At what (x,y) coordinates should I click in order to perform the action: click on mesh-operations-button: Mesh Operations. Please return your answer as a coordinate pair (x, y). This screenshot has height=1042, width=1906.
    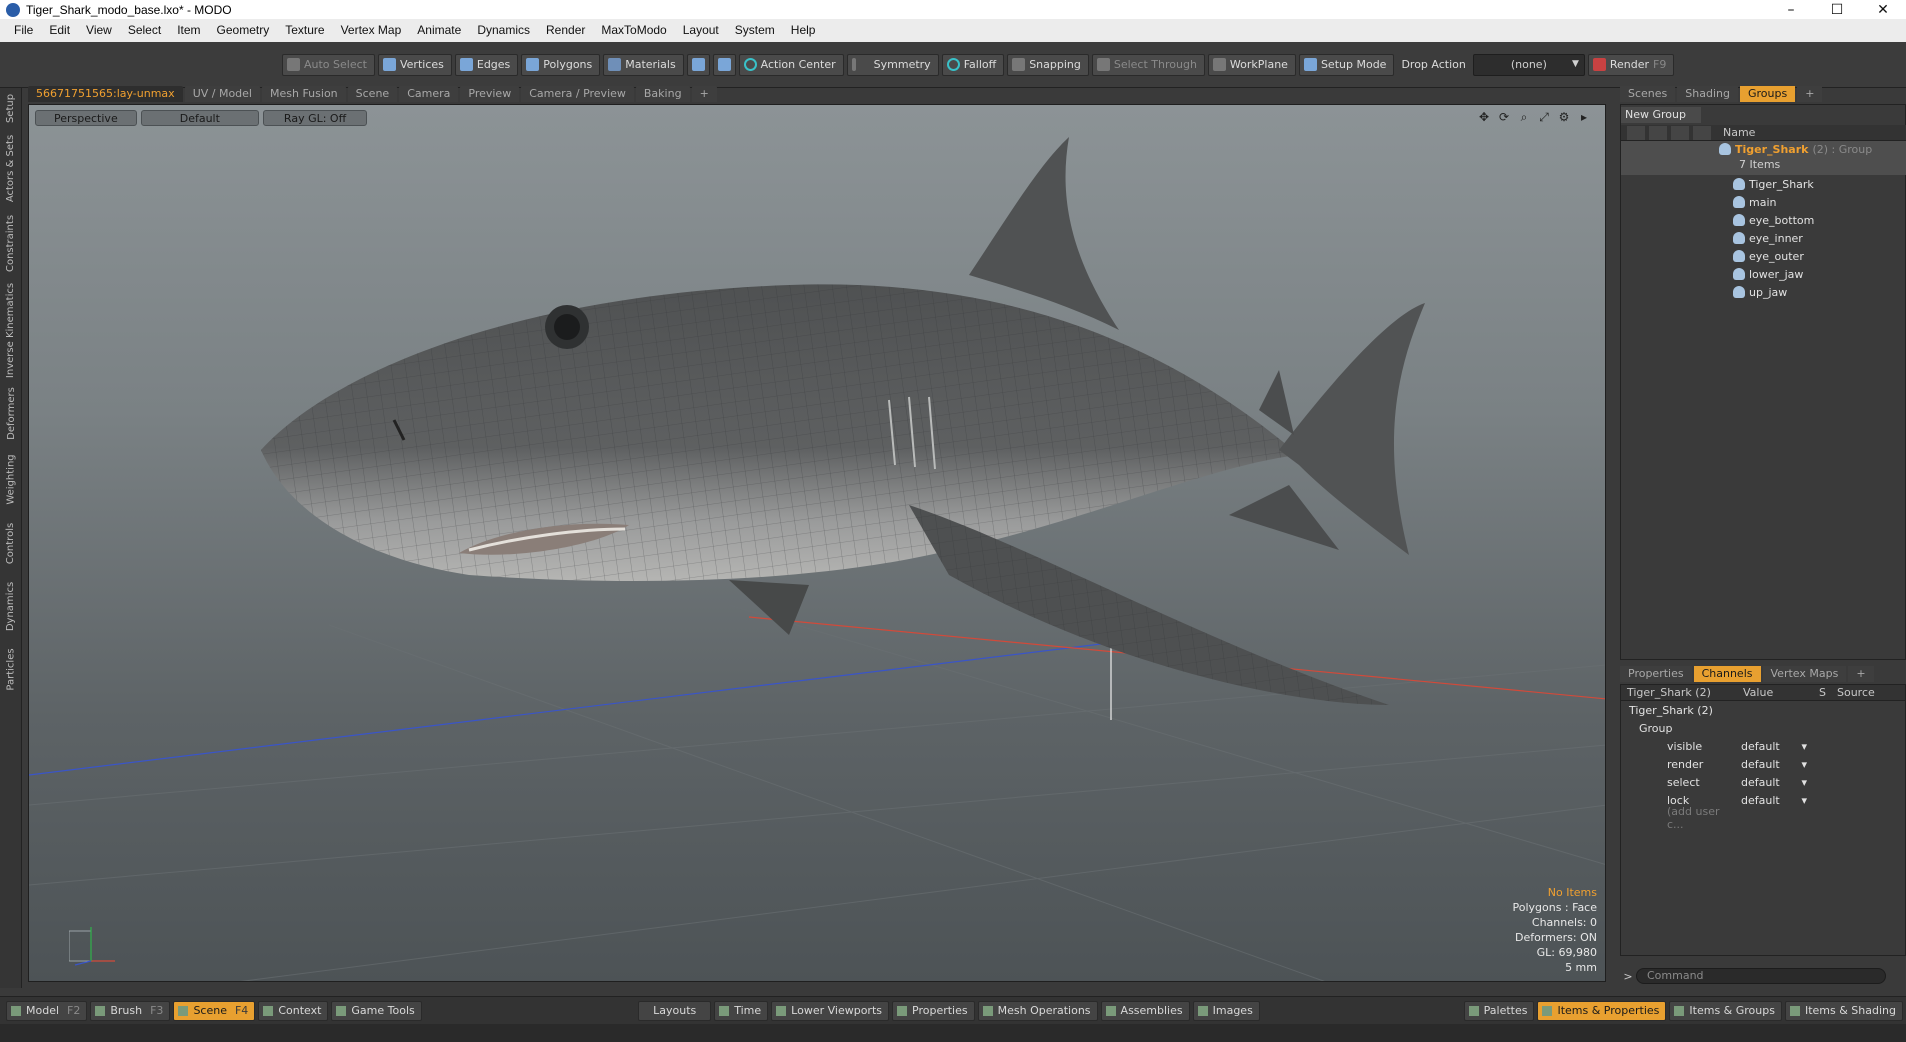
    Looking at the image, I should click on (1037, 1010).